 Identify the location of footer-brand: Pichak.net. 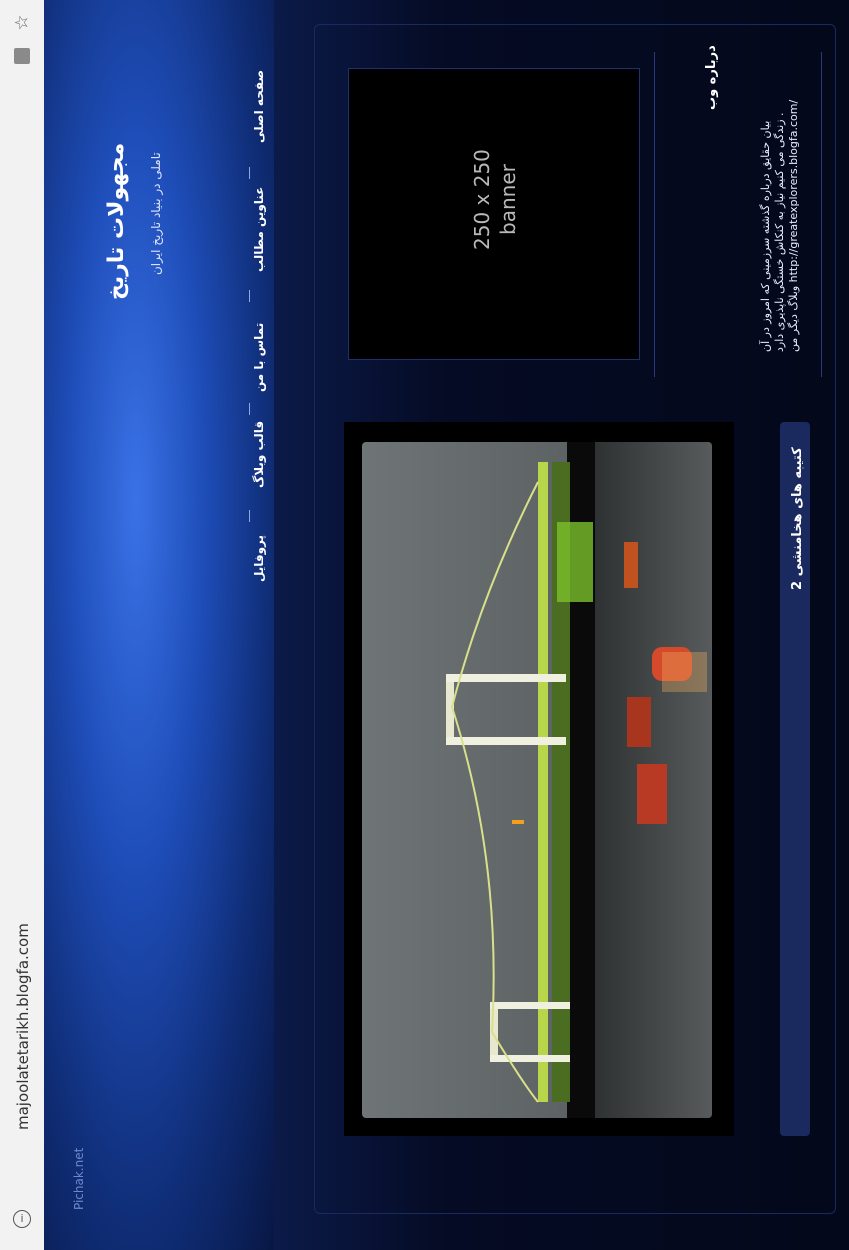
(79, 1179).